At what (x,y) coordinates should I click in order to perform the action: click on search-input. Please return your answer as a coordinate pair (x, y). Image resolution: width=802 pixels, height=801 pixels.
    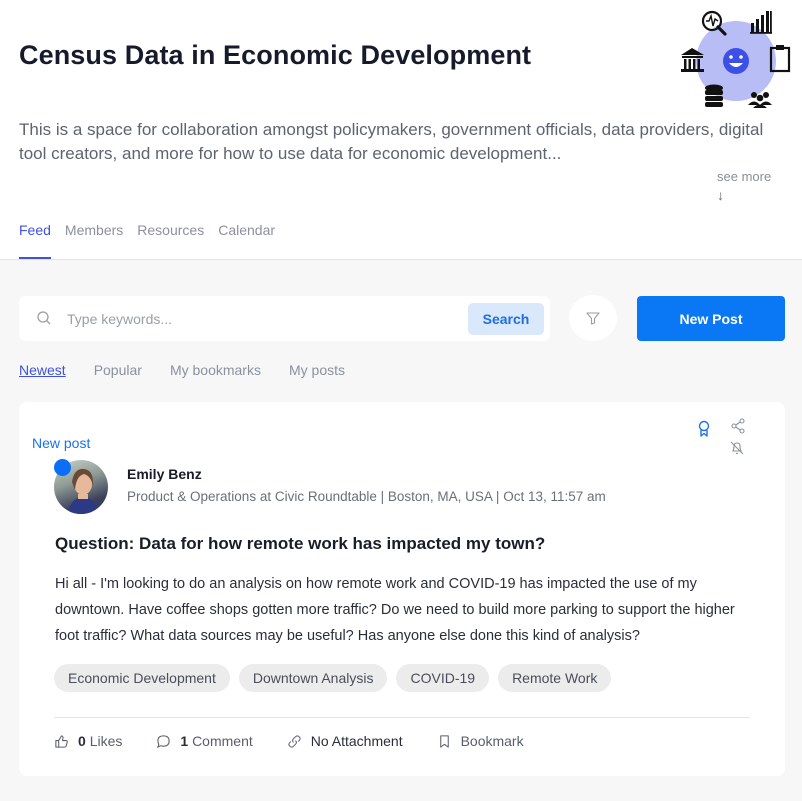
    Looking at the image, I should click on (262, 319).